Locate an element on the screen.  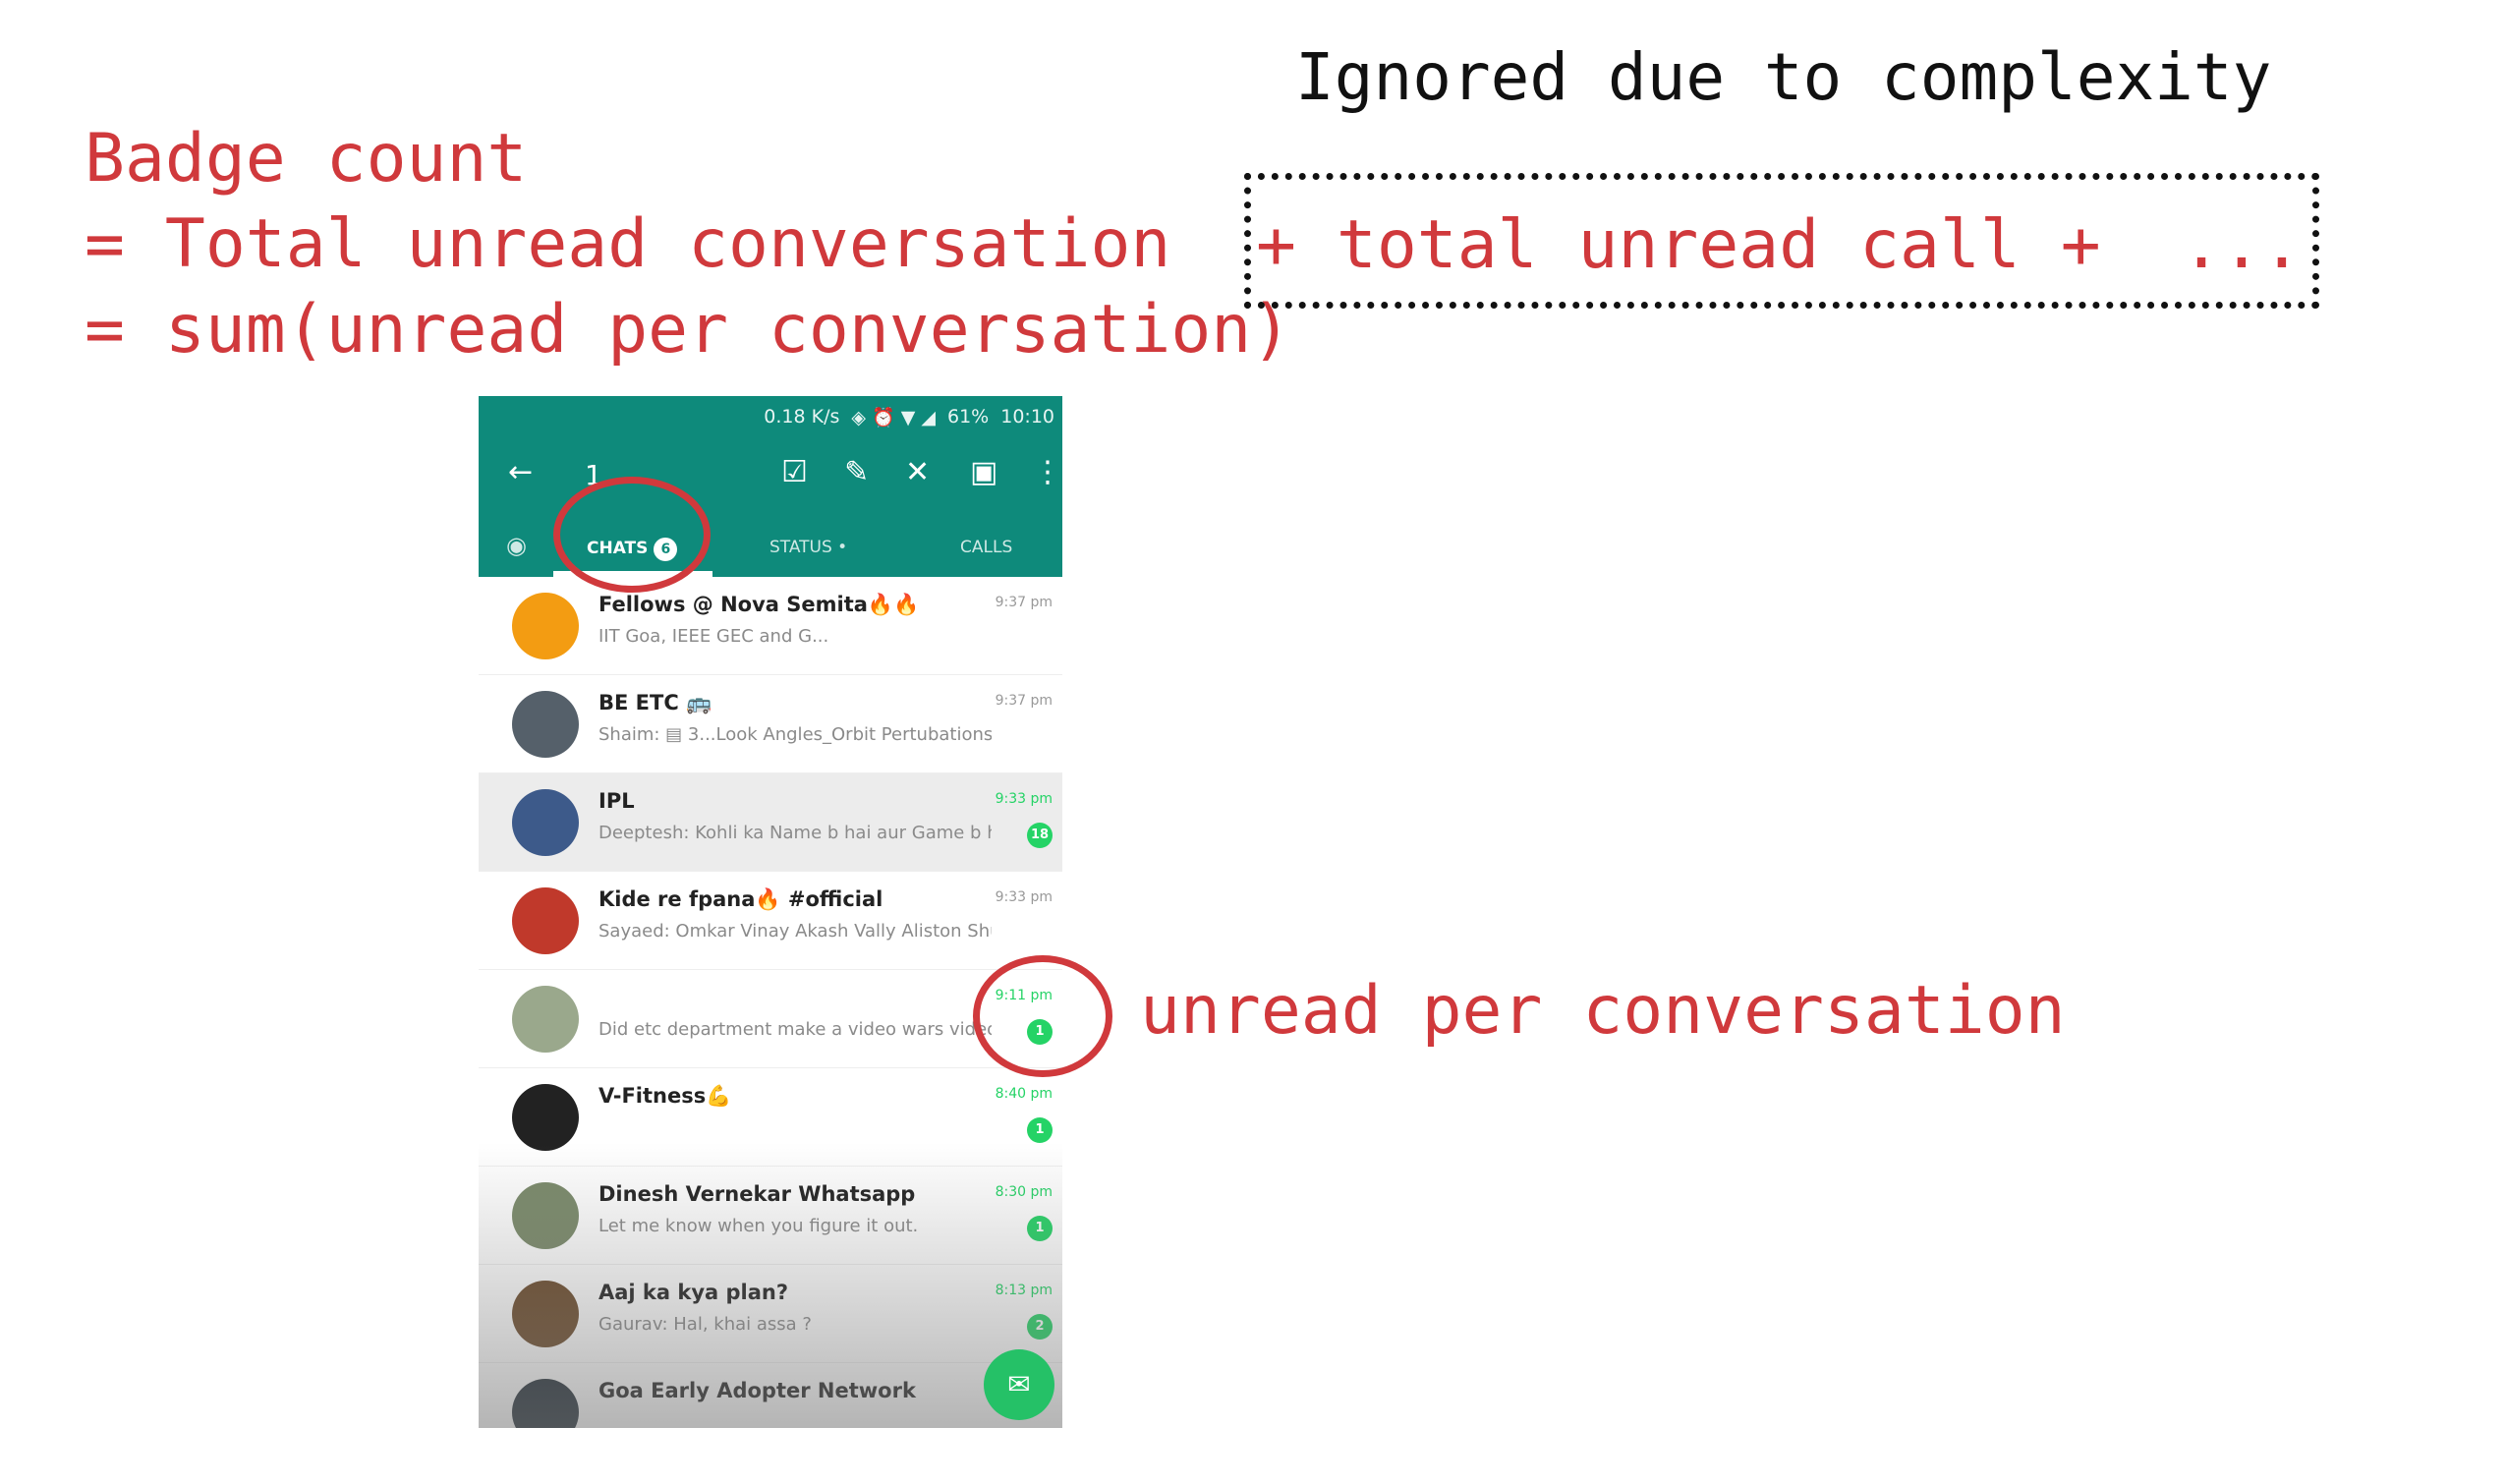
clock: 10:10 is located at coordinates (1027, 417).